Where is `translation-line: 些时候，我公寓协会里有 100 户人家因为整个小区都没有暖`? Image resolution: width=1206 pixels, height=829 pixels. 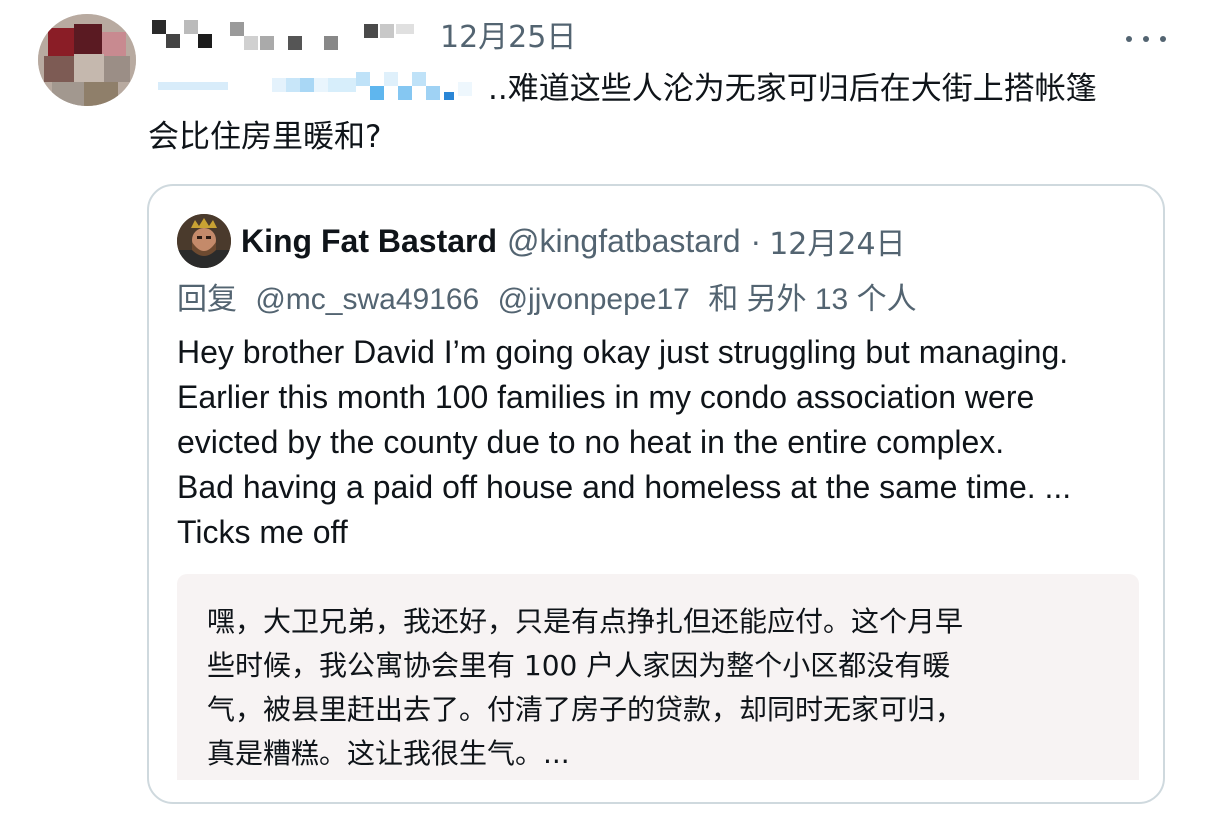 translation-line: 些时候，我公寓协会里有 100 户人家因为整个小区都没有暖 is located at coordinates (579, 665).